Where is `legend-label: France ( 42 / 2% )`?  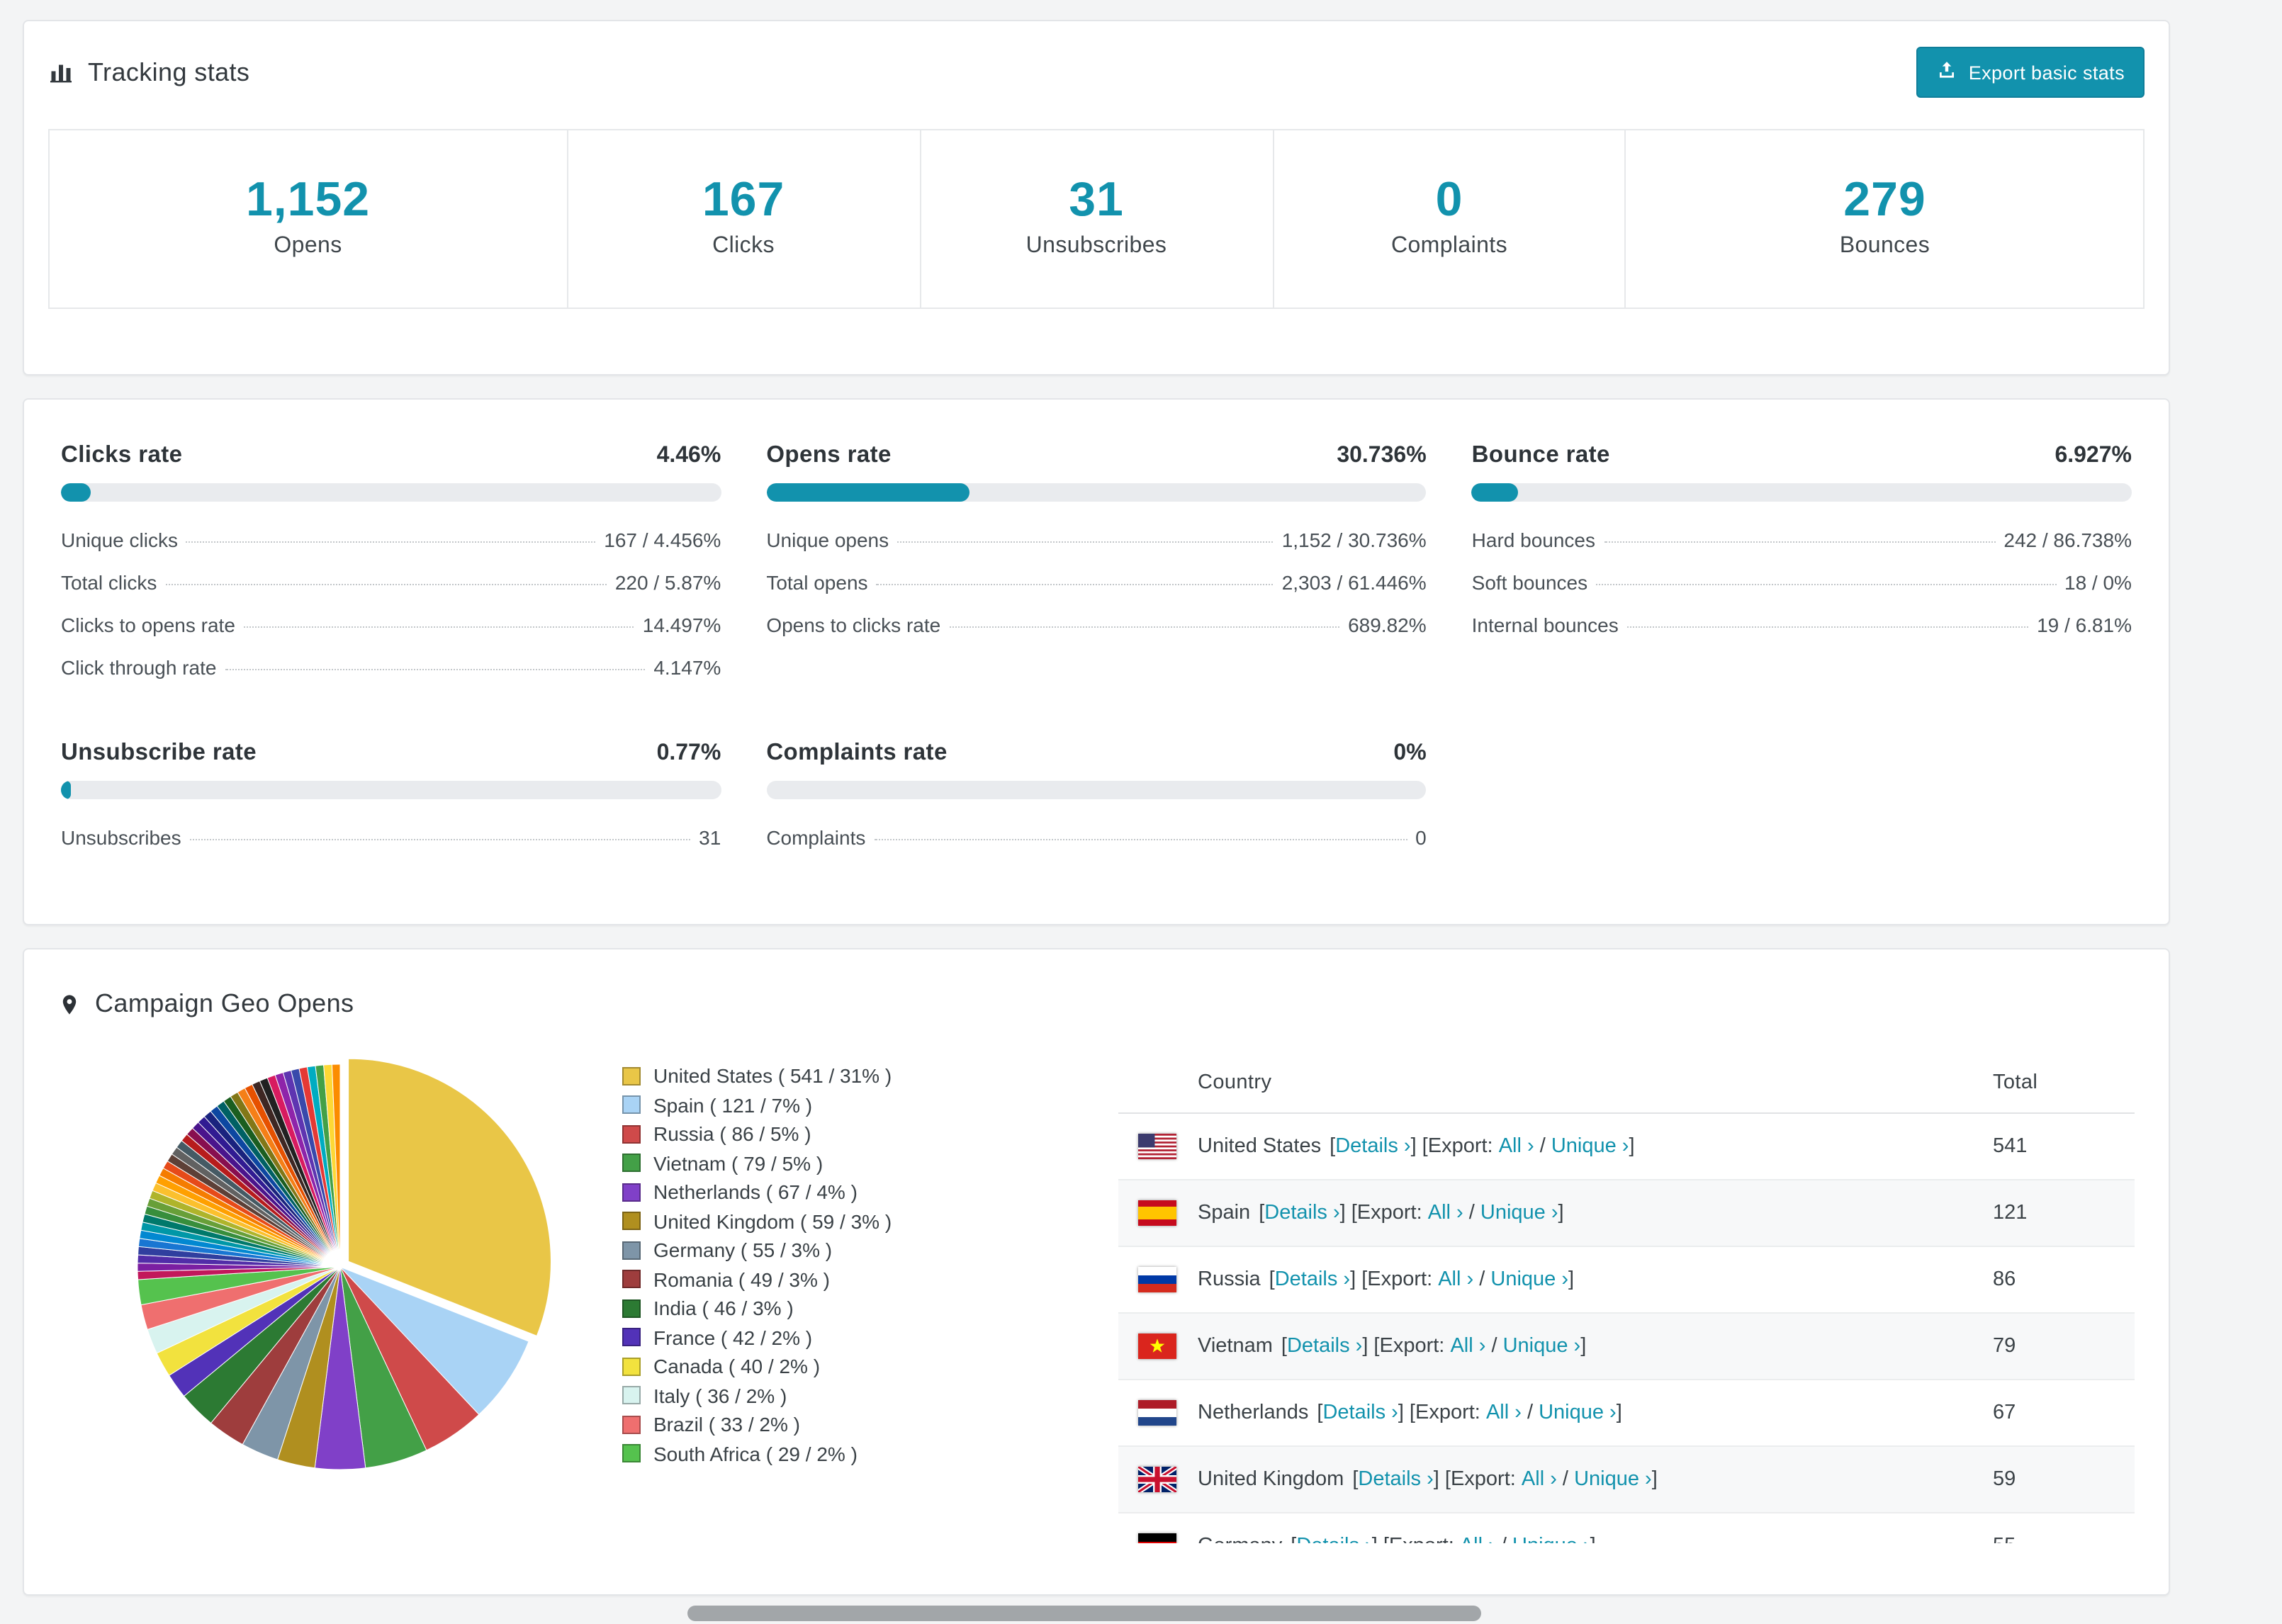
legend-label: France ( 42 / 2% ) is located at coordinates (733, 1337).